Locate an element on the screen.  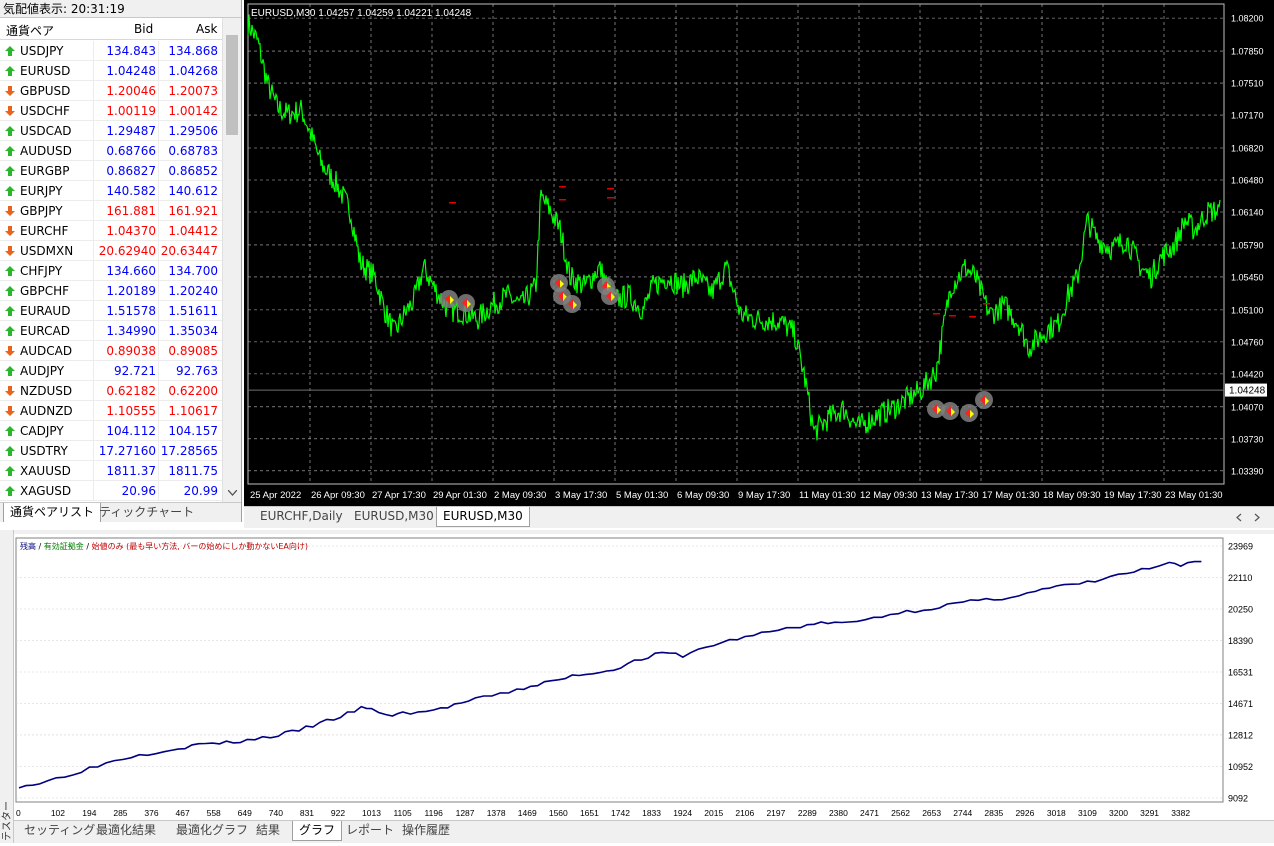
symbol-row: XAUUSD 1811.37 1811.75 is located at coordinates (111, 471).